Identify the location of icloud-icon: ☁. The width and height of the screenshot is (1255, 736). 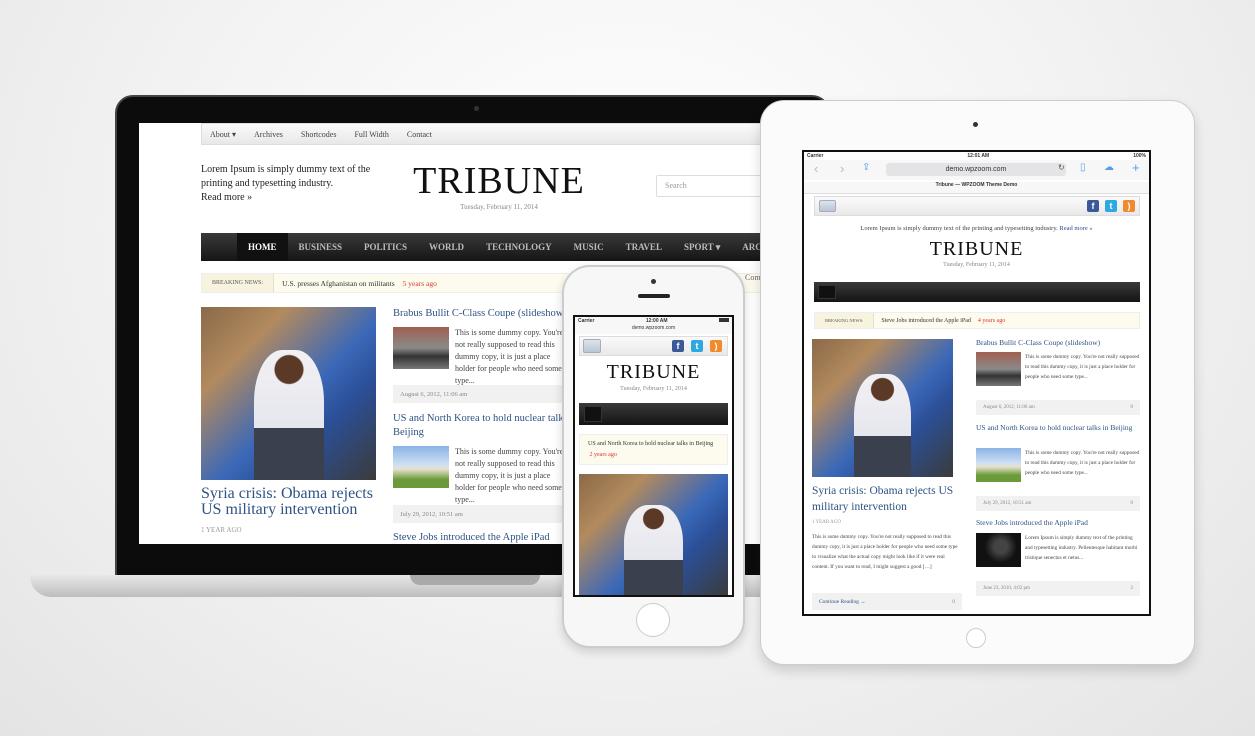
(1109, 167).